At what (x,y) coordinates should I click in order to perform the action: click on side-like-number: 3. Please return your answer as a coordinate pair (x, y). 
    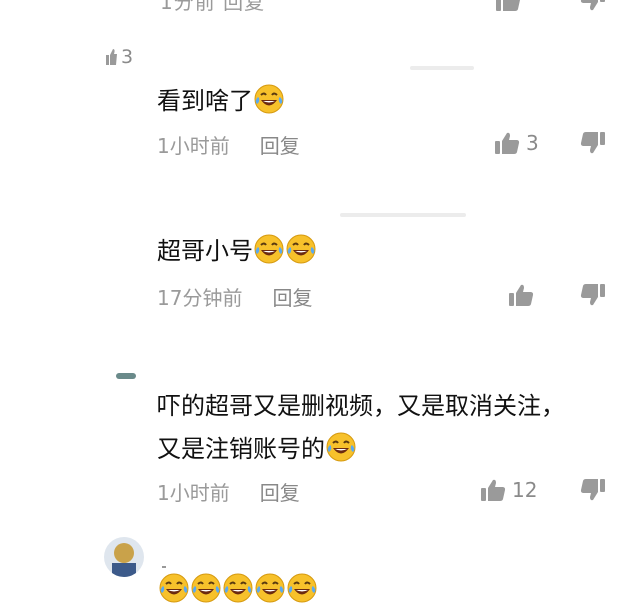
    Looking at the image, I should click on (127, 57).